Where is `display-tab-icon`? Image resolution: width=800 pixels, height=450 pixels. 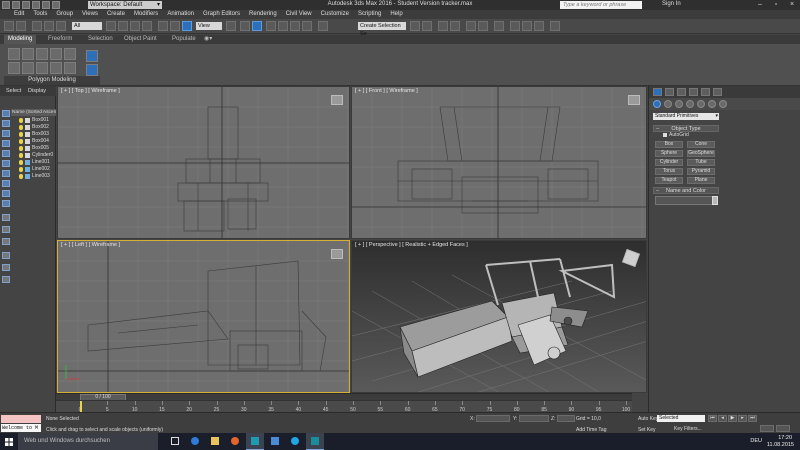 display-tab-icon is located at coordinates (705, 92).